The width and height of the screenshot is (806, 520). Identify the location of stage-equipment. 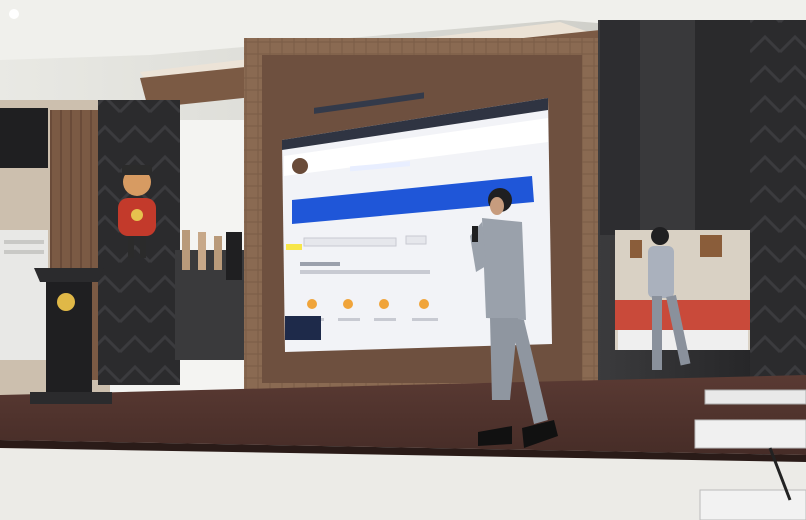
(210, 295).